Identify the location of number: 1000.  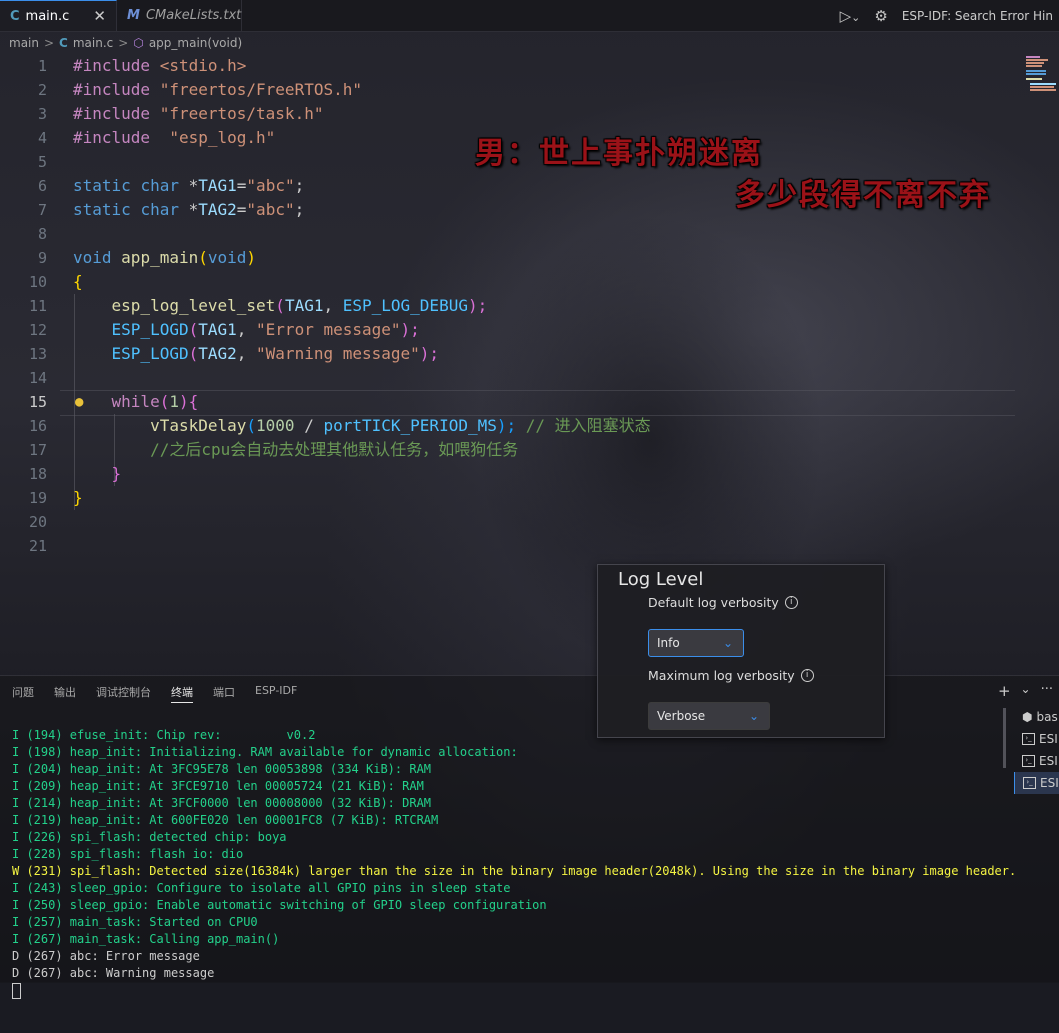
(275, 425).